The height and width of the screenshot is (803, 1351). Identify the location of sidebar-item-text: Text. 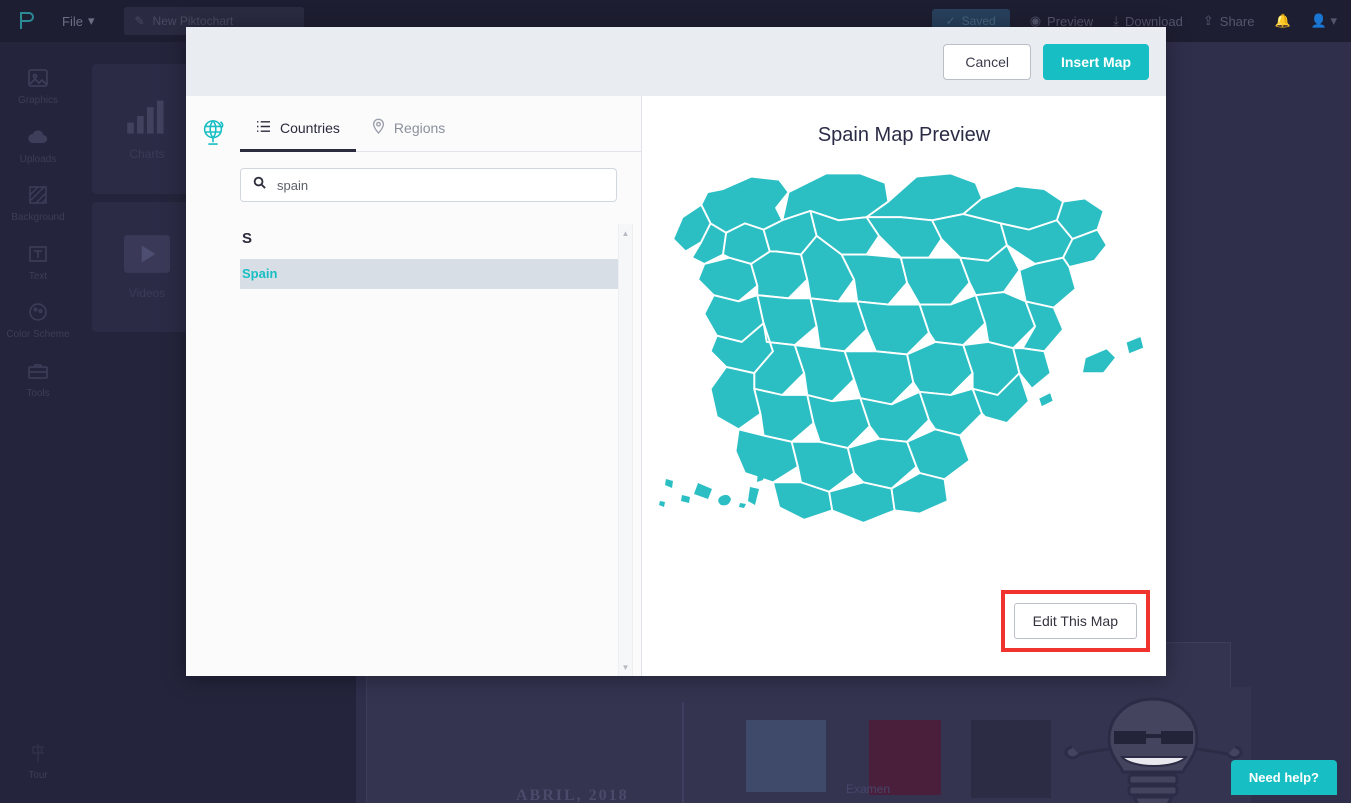
(38, 261).